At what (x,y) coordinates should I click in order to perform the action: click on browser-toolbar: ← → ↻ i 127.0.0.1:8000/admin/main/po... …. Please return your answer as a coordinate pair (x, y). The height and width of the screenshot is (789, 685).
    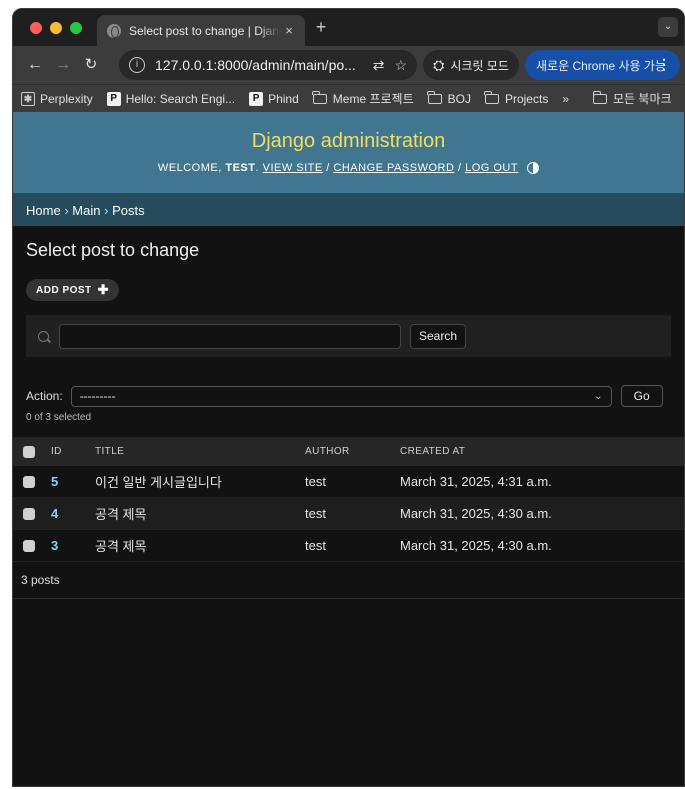
    Looking at the image, I should click on (348, 65).